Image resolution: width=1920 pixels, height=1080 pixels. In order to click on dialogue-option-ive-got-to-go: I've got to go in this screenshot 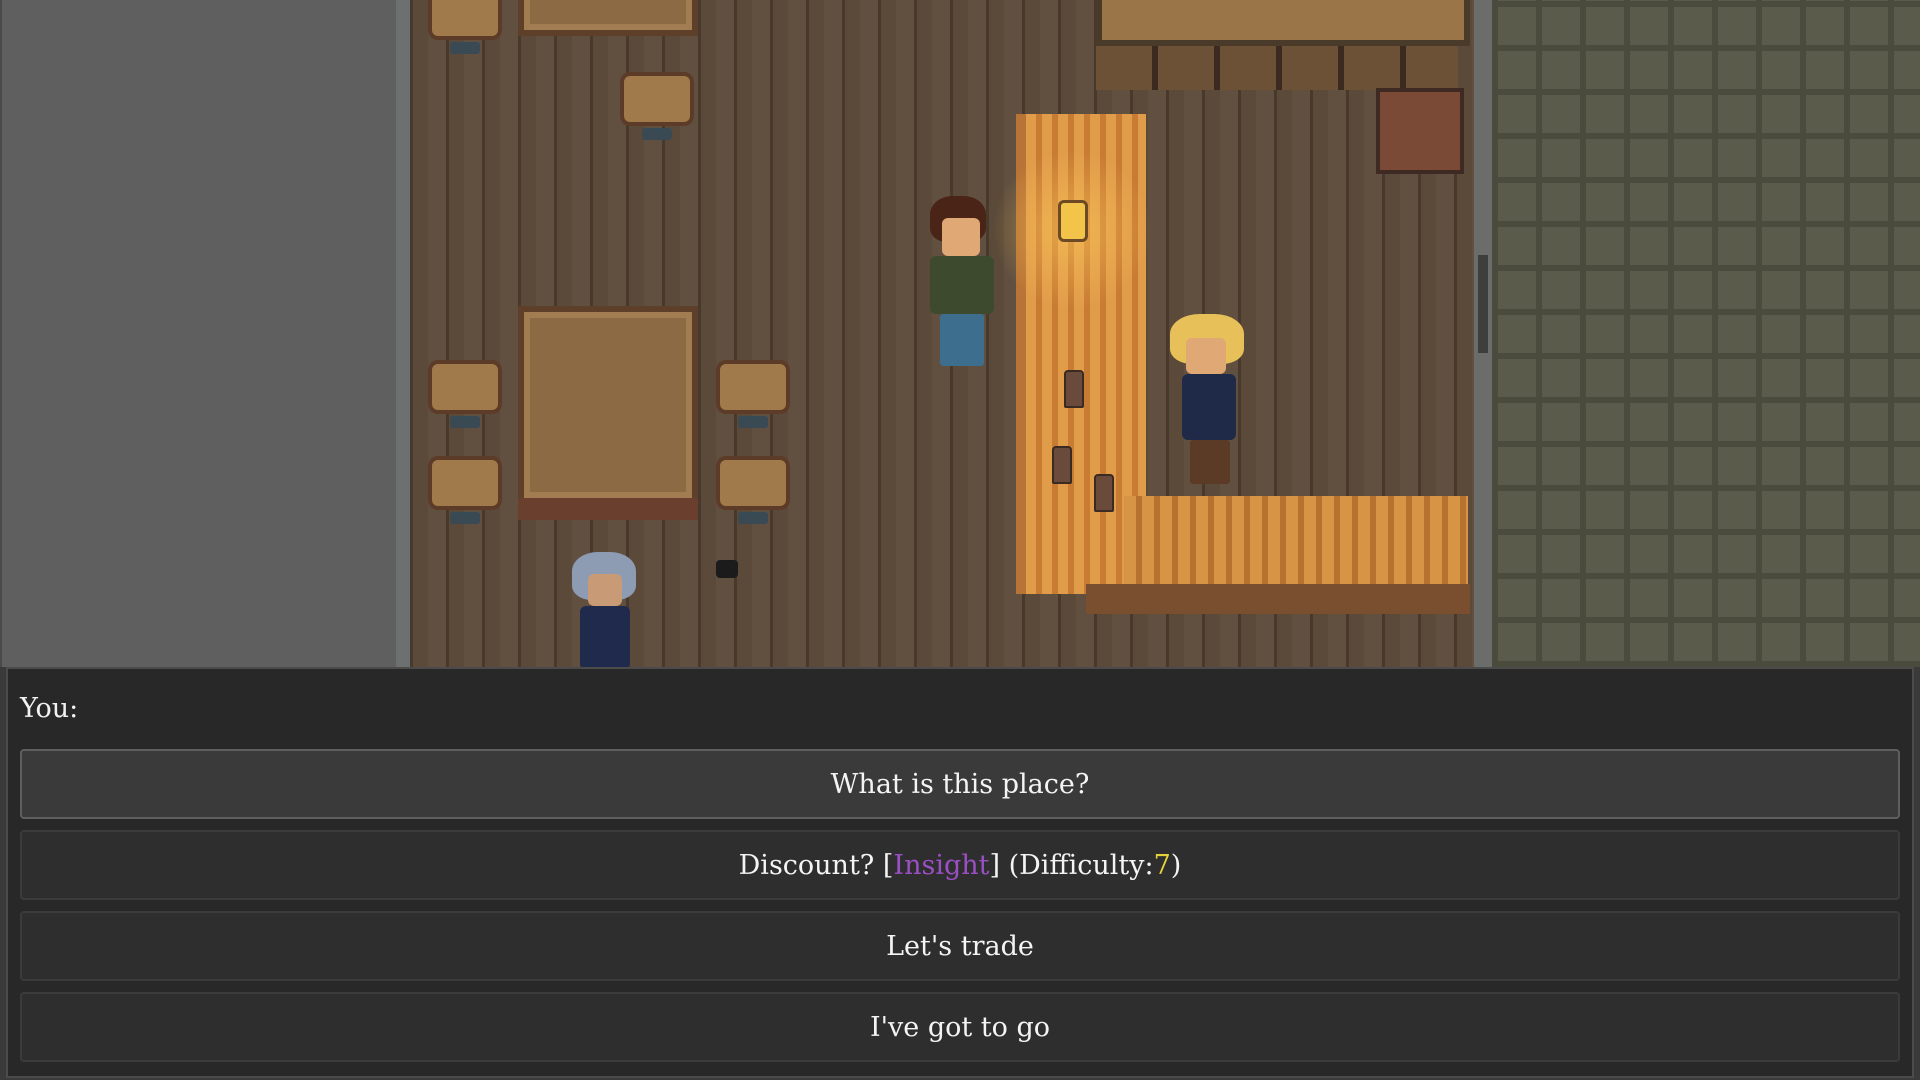, I will do `click(960, 1027)`.